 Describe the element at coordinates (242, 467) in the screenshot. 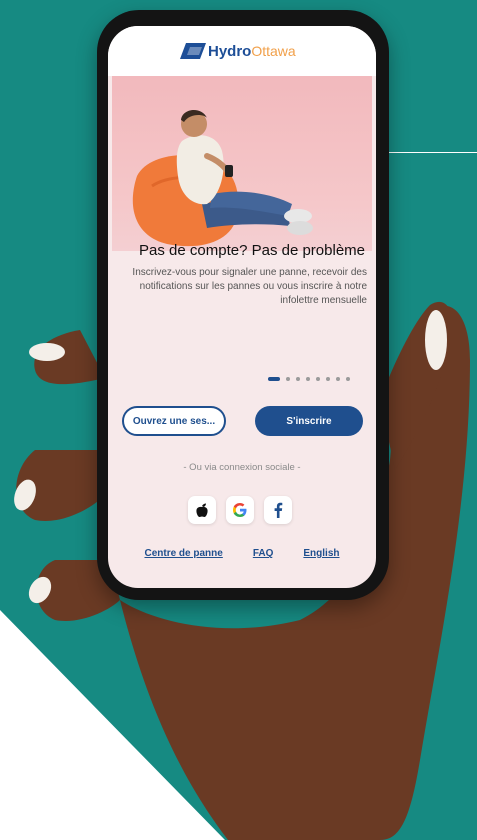

I see `social-login-label: - Ou via connexion sociale -` at that location.